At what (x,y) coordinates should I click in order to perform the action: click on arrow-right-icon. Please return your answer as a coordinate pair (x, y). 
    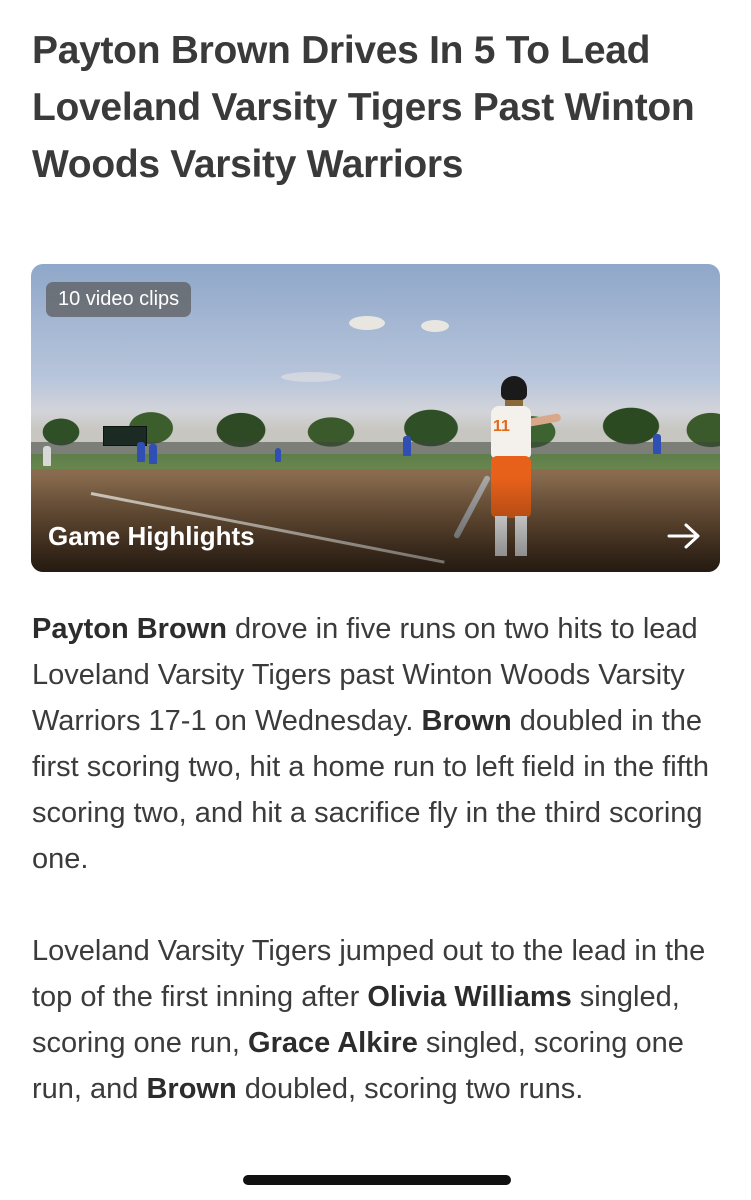
    Looking at the image, I should click on (684, 536).